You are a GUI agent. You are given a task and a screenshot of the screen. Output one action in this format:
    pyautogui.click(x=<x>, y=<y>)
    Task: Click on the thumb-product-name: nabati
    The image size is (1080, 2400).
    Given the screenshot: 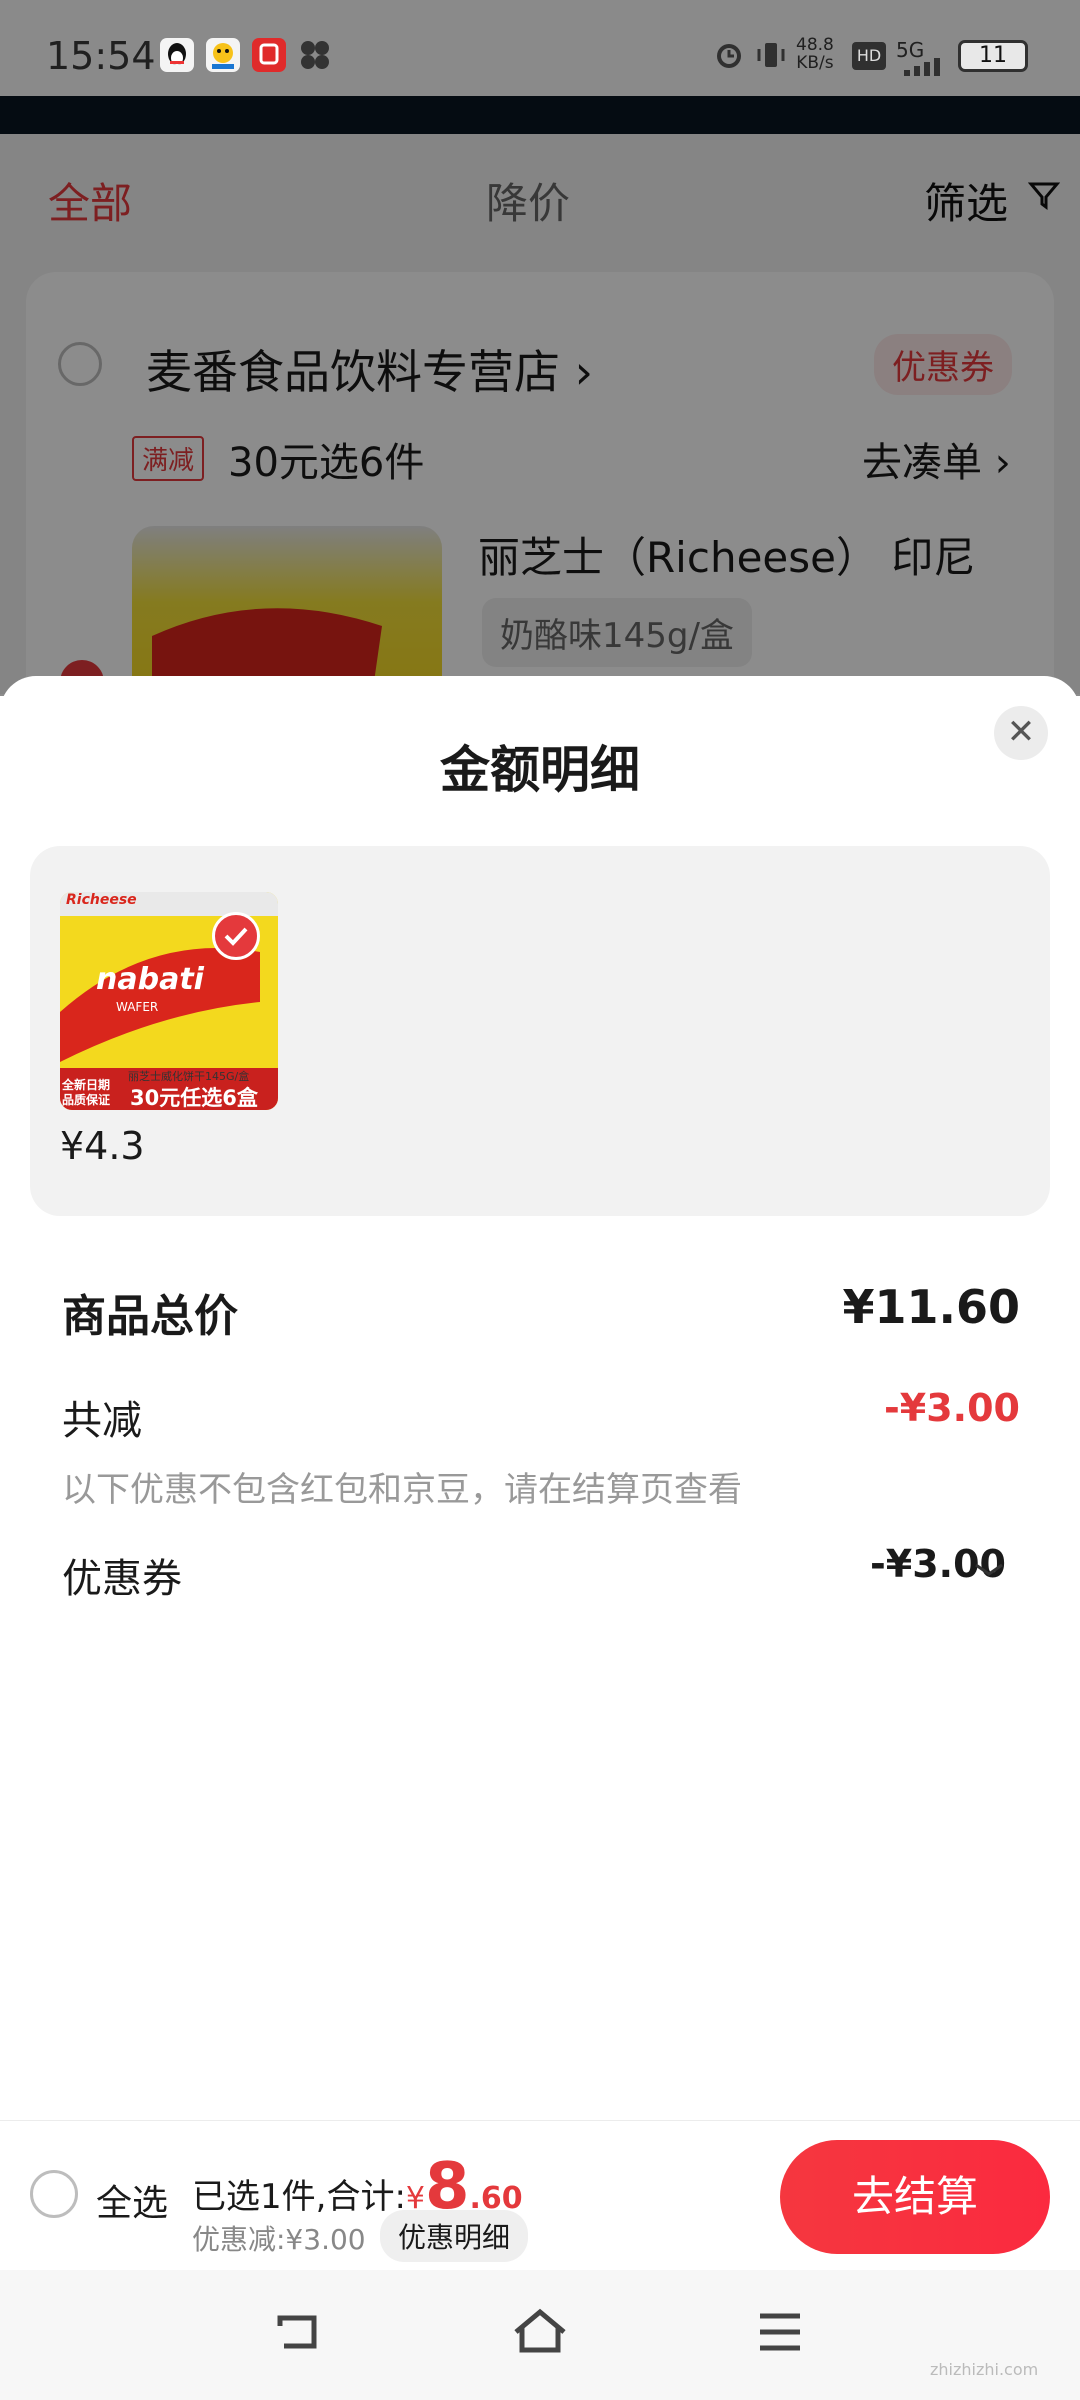 What is the action you would take?
    pyautogui.click(x=150, y=979)
    